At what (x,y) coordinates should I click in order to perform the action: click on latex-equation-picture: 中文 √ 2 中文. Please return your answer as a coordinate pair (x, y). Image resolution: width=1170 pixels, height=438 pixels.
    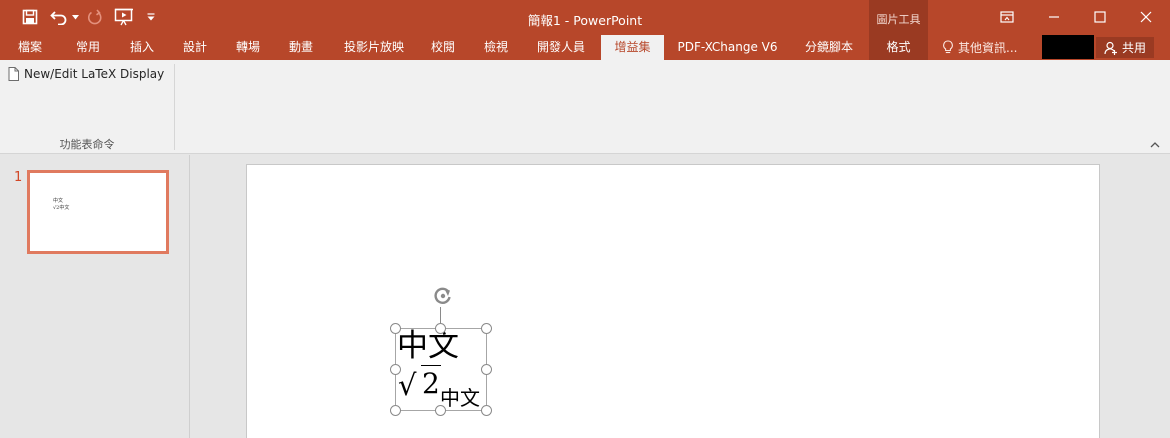
    Looking at the image, I should click on (441, 369).